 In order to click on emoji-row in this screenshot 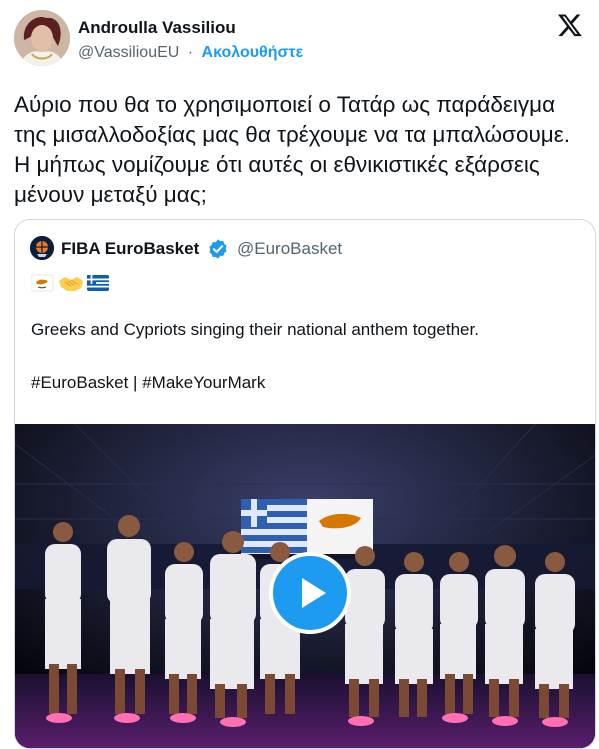, I will do `click(70, 283)`.